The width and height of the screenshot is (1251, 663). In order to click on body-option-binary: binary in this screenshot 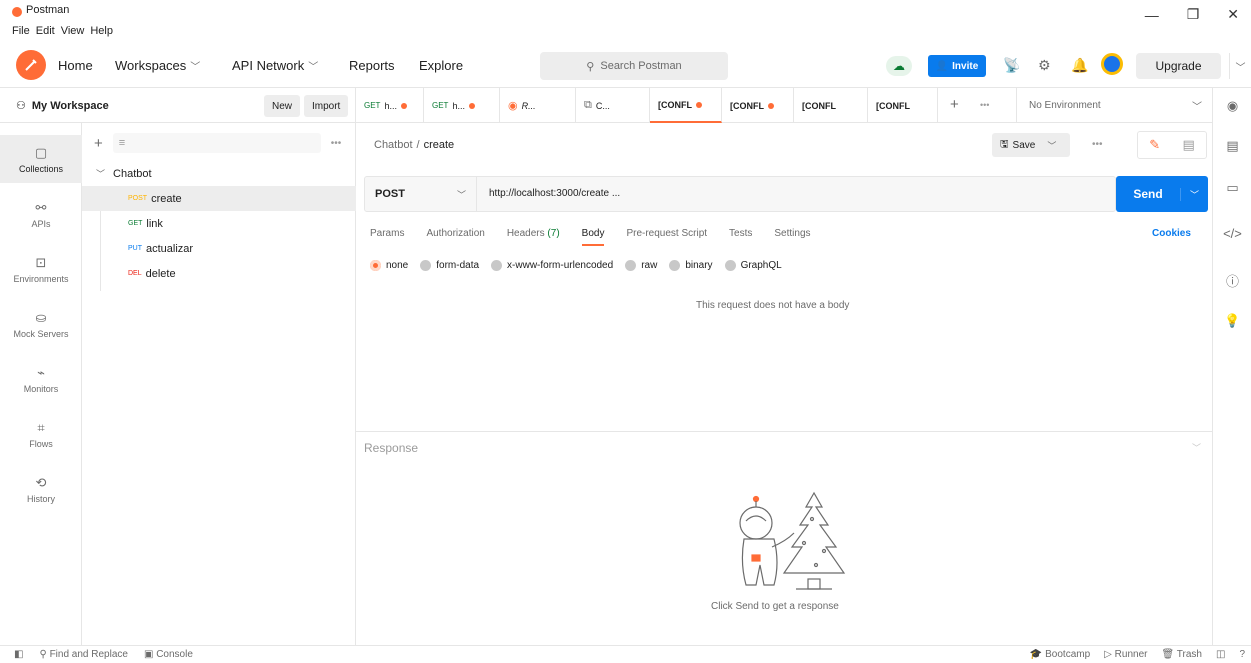, I will do `click(691, 265)`.